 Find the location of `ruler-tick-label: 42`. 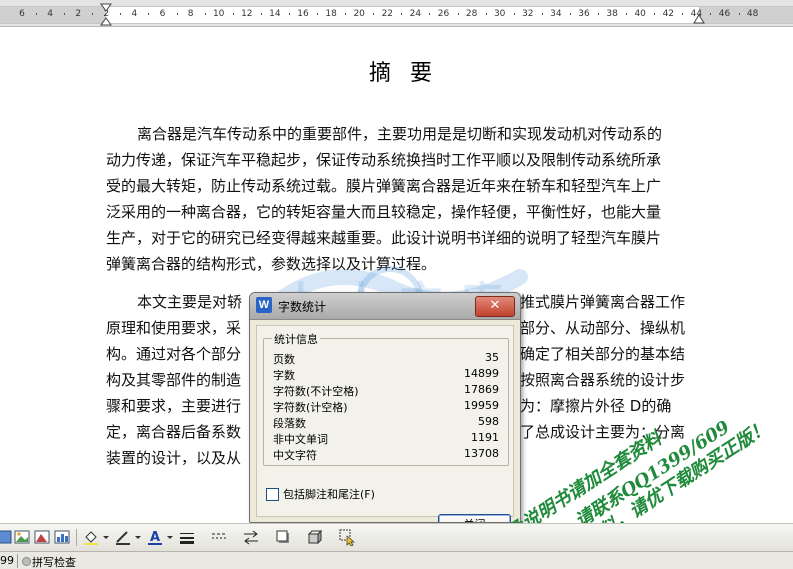

ruler-tick-label: 42 is located at coordinates (668, 14).